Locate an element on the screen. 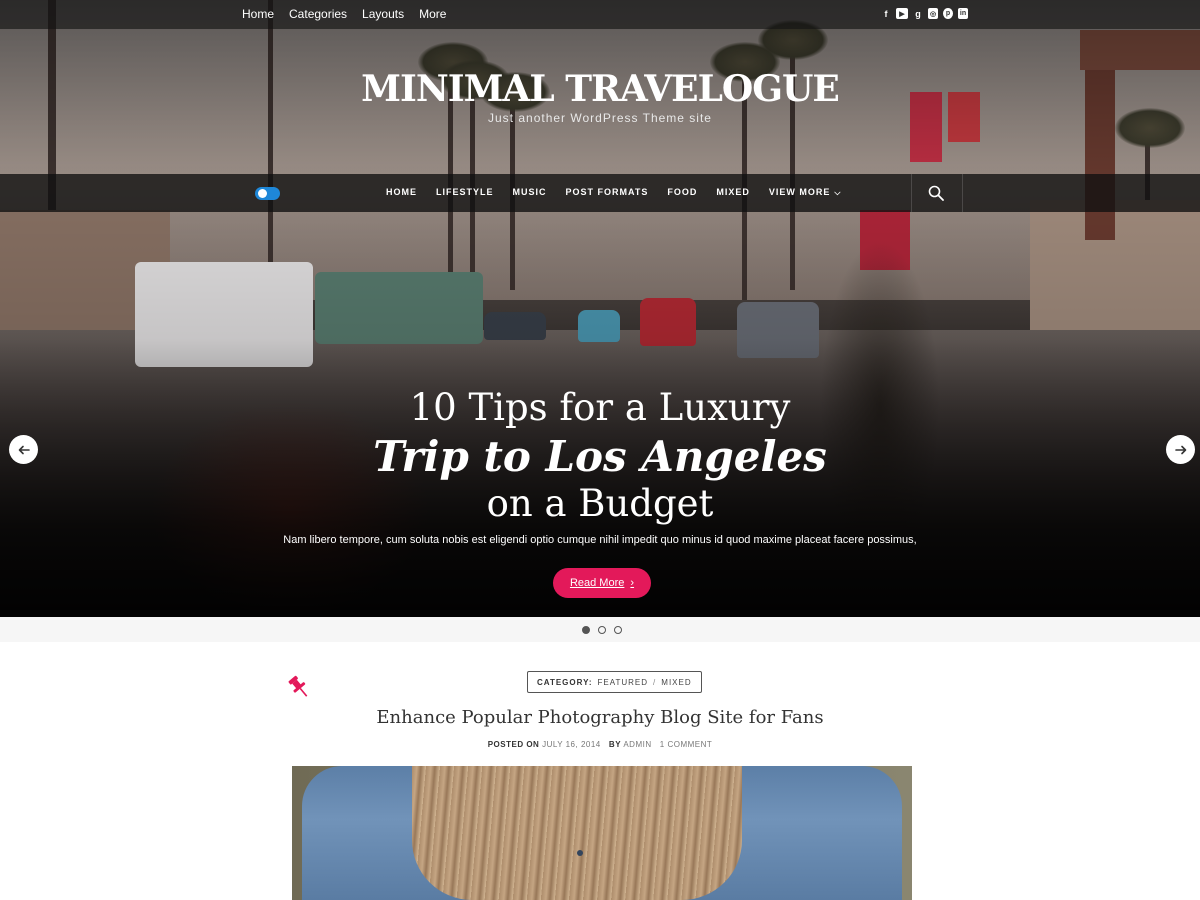 The height and width of the screenshot is (900, 1200). by-label: BY is located at coordinates (615, 744).